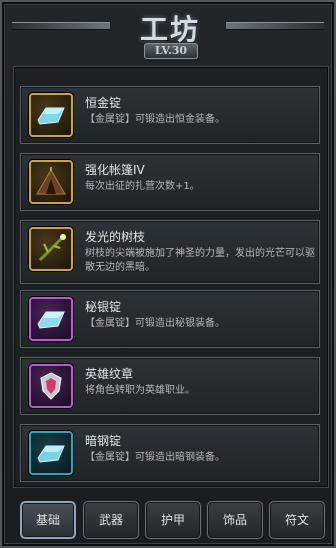 The height and width of the screenshot is (548, 336). I want to click on tab-weapons: 武器, so click(111, 520).